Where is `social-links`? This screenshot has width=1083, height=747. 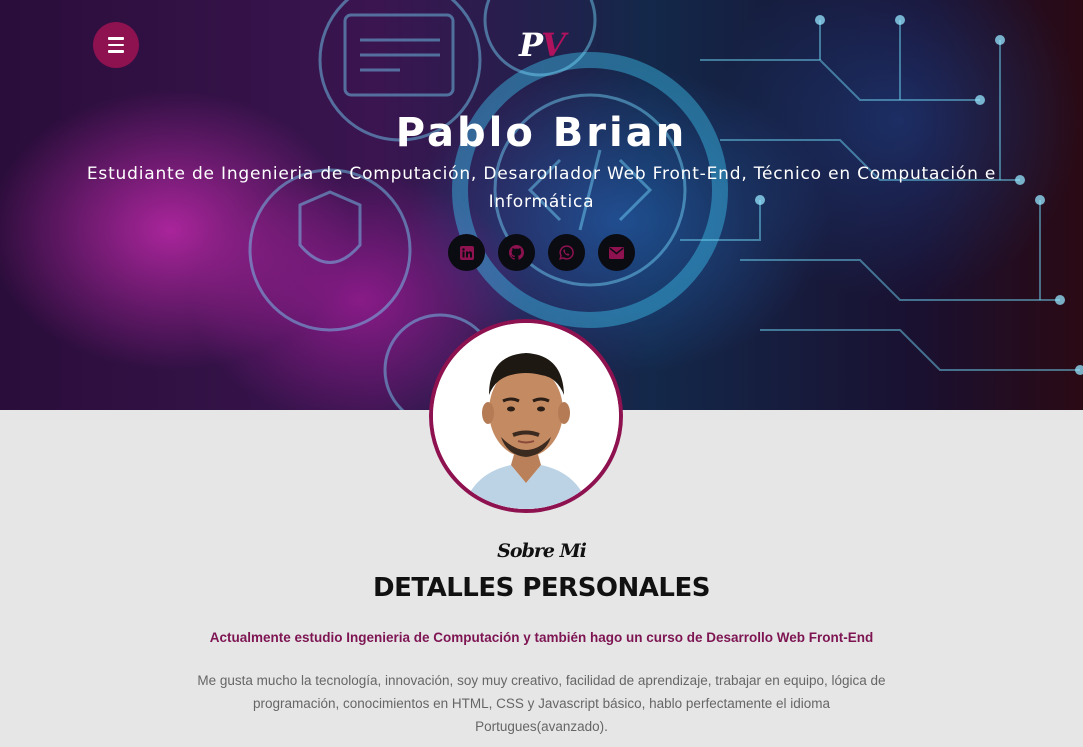
social-links is located at coordinates (541, 252).